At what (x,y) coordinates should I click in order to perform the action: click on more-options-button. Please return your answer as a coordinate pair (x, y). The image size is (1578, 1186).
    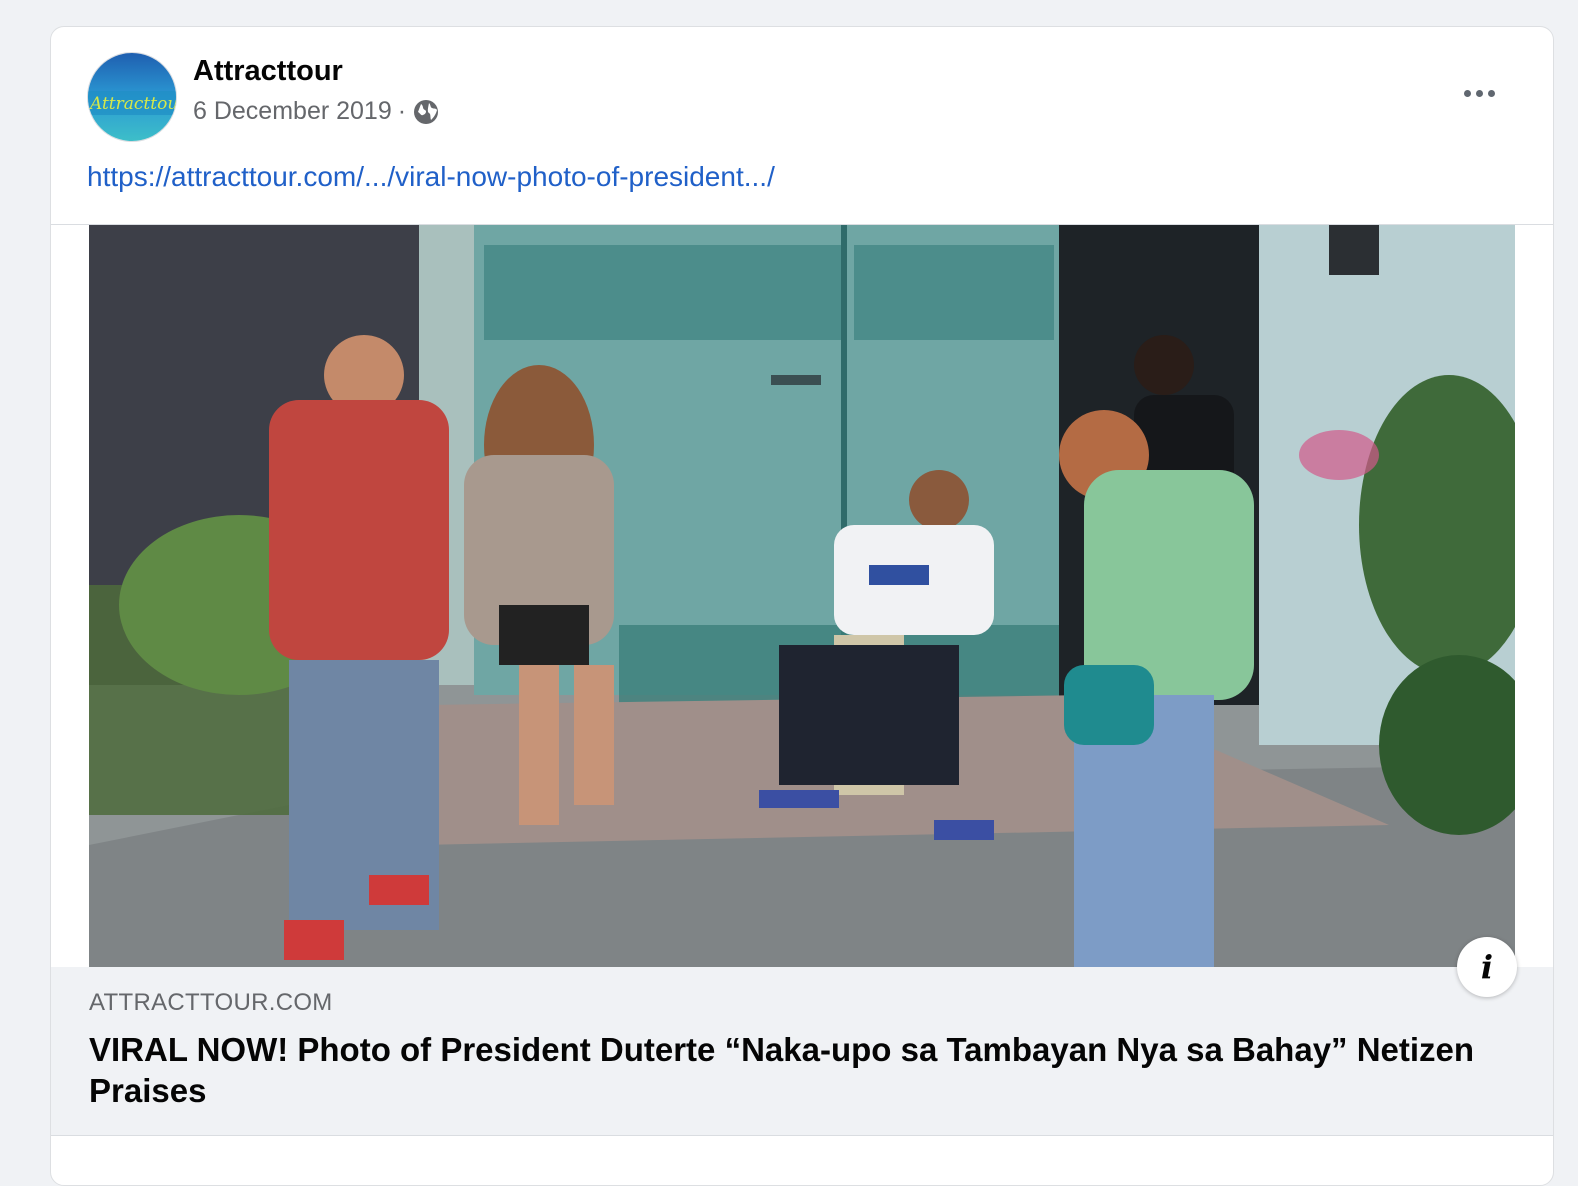
    Looking at the image, I should click on (1479, 93).